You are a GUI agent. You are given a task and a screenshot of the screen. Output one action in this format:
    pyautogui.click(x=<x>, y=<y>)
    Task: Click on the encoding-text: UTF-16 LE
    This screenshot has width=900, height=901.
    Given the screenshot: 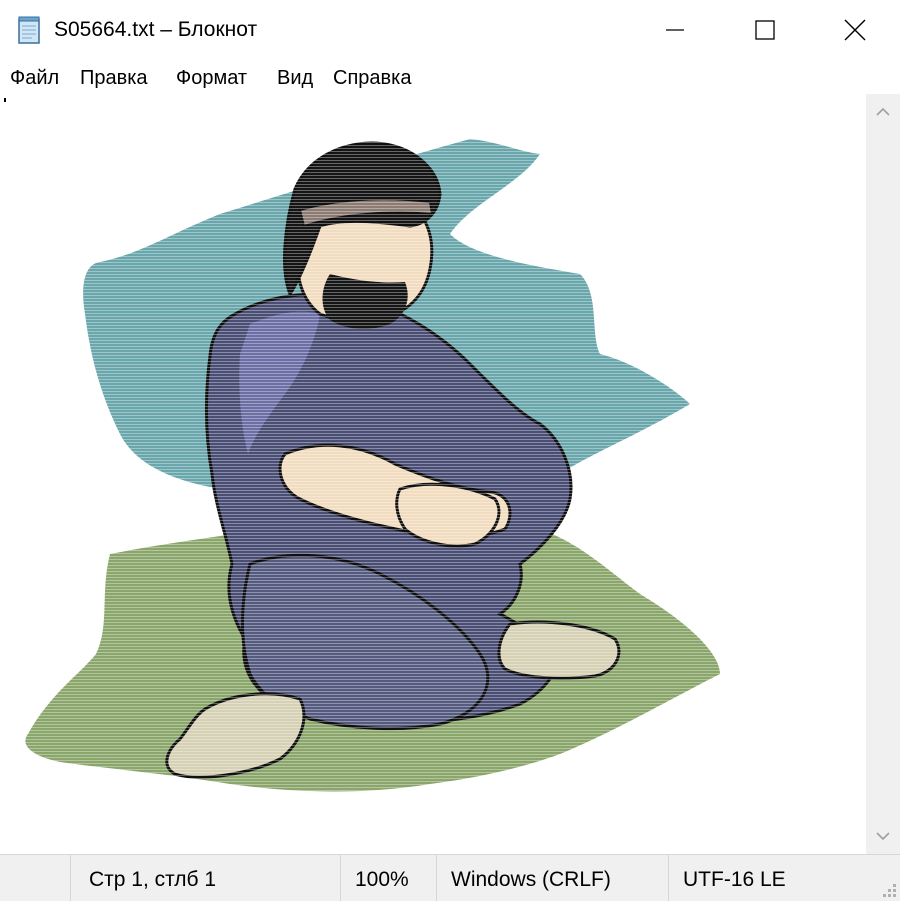 What is the action you would take?
    pyautogui.click(x=734, y=879)
    